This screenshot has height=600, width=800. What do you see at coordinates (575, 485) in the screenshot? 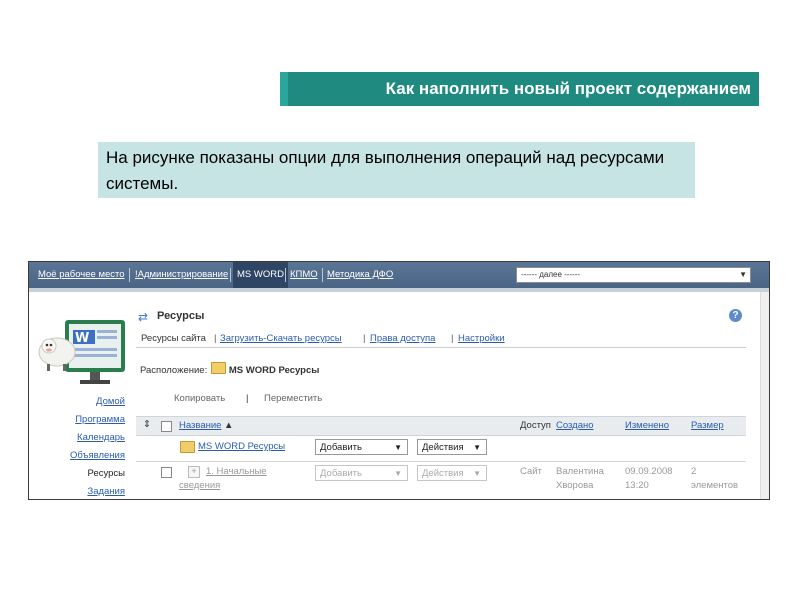
I see `author-line2: Хворова` at bounding box center [575, 485].